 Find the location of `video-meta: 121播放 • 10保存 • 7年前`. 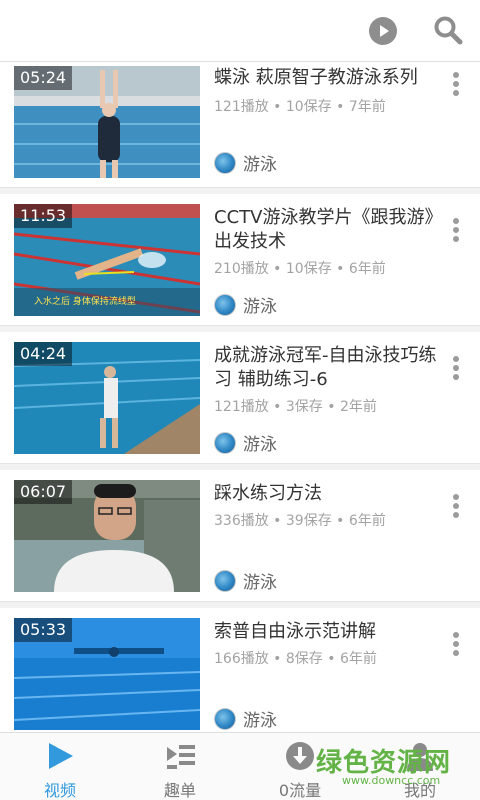

video-meta: 121播放 • 10保存 • 7年前 is located at coordinates (300, 107).